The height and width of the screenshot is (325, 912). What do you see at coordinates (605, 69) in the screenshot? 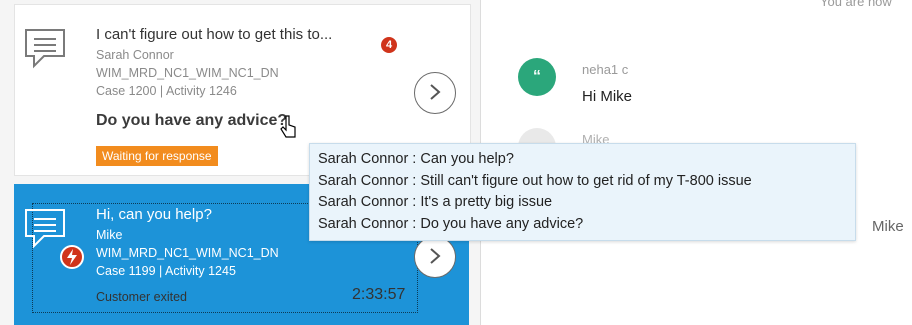
I see `message-sender: neha1 c` at bounding box center [605, 69].